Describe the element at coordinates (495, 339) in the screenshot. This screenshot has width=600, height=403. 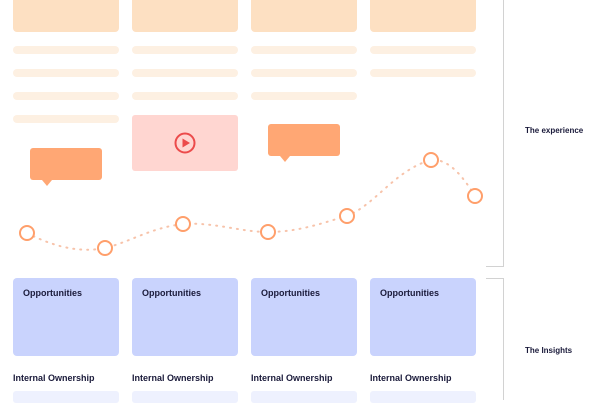
I see `insights-bracket` at that location.